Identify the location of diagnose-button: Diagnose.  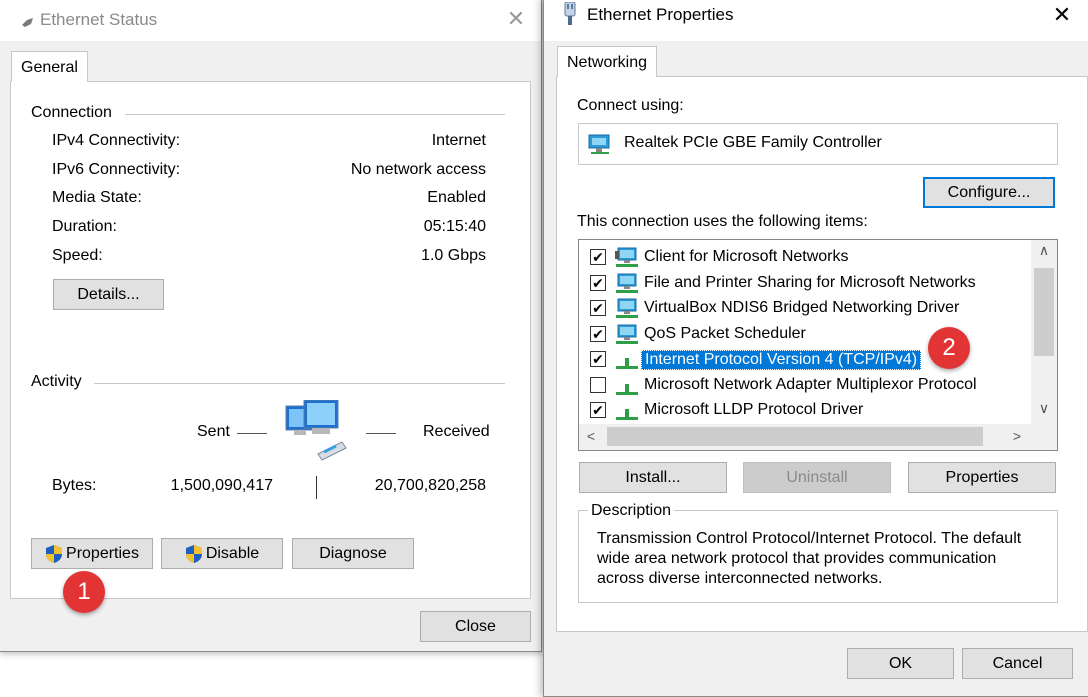
(353, 553).